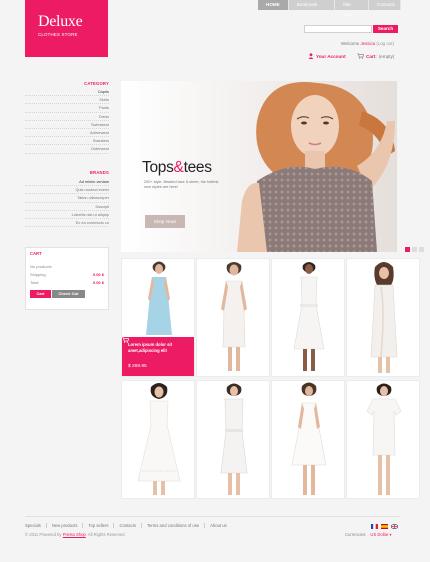  I want to click on currency-selector: Currencies: US Dollar ▾, so click(368, 534).